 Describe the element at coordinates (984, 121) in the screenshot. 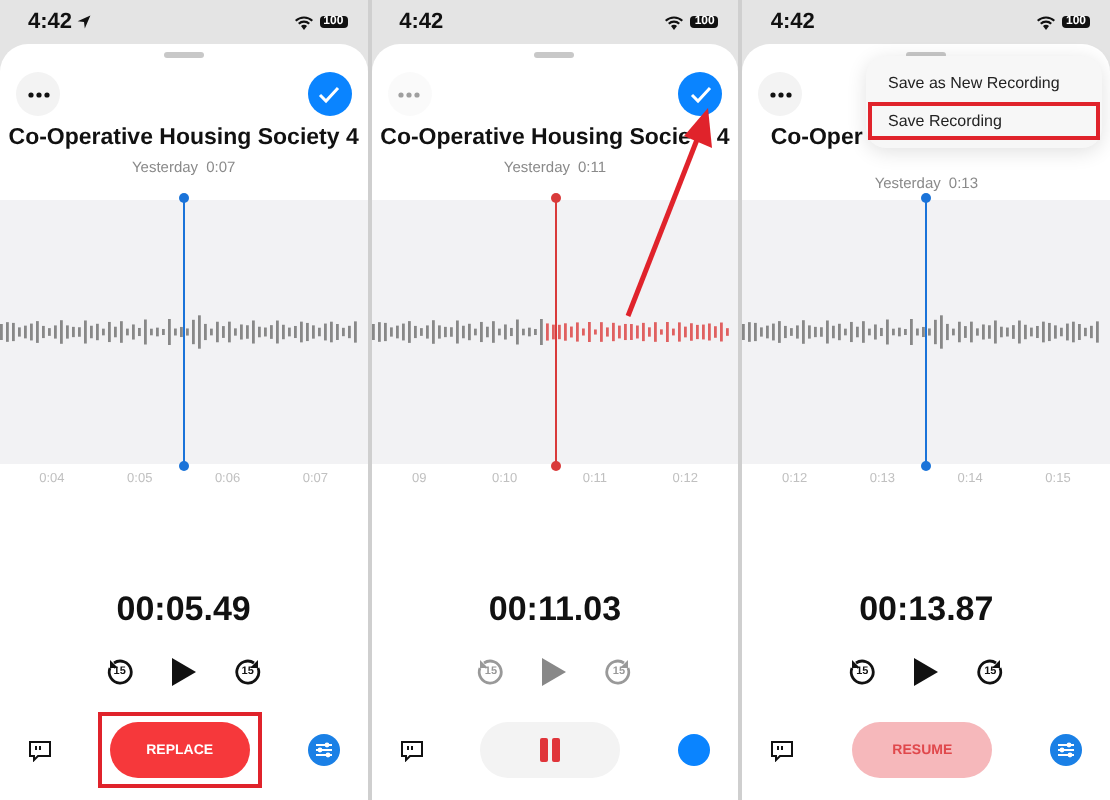

I see `menu-item: Save Recording` at that location.